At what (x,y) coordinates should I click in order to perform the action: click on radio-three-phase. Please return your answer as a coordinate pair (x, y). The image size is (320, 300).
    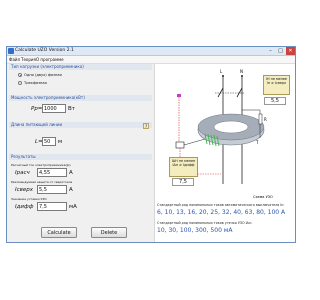
    Looking at the image, I should click on (20, 83).